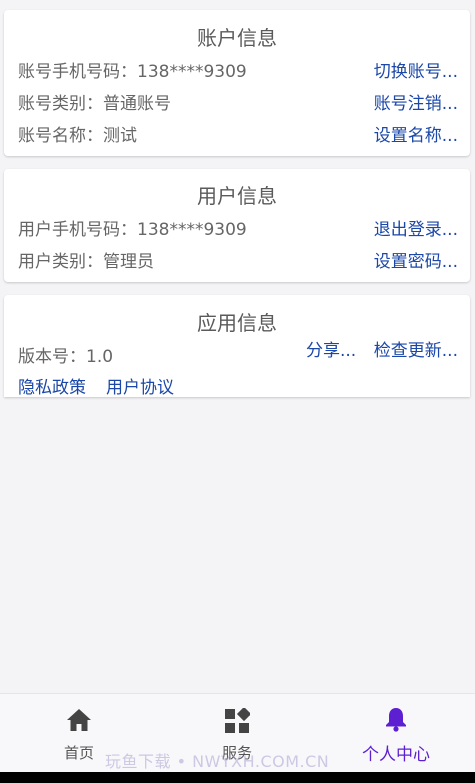  What do you see at coordinates (94, 104) in the screenshot?
I see `account-type-label: 账号类别：普通账号` at bounding box center [94, 104].